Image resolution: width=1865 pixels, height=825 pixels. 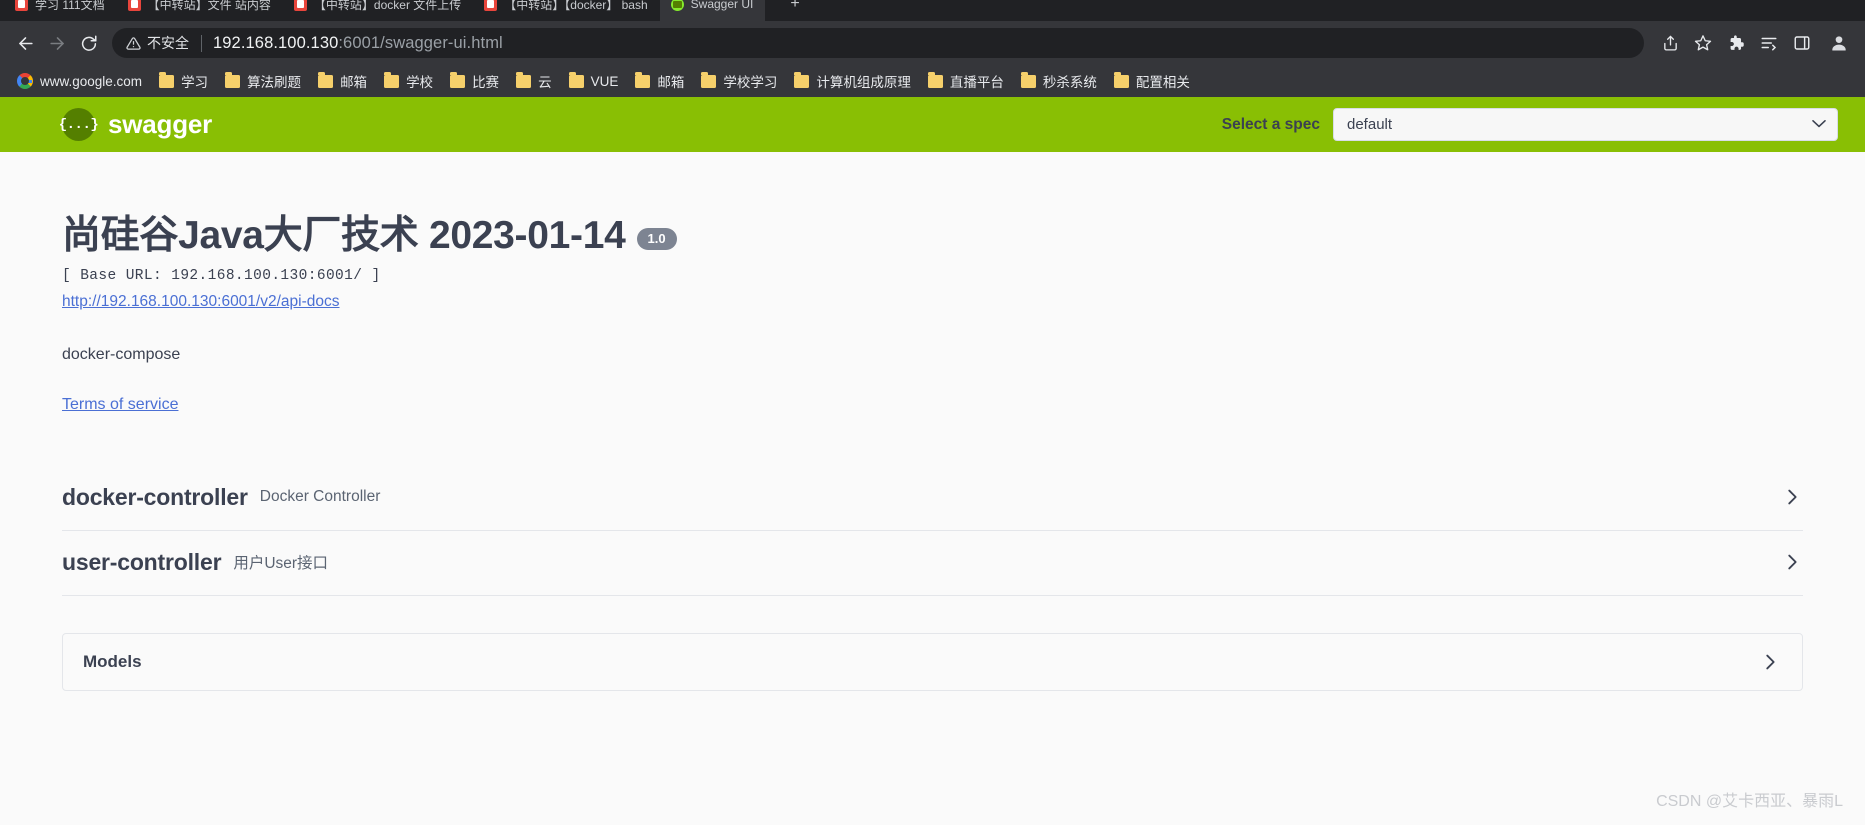 I want to click on omnibox-divider, so click(x=201, y=43).